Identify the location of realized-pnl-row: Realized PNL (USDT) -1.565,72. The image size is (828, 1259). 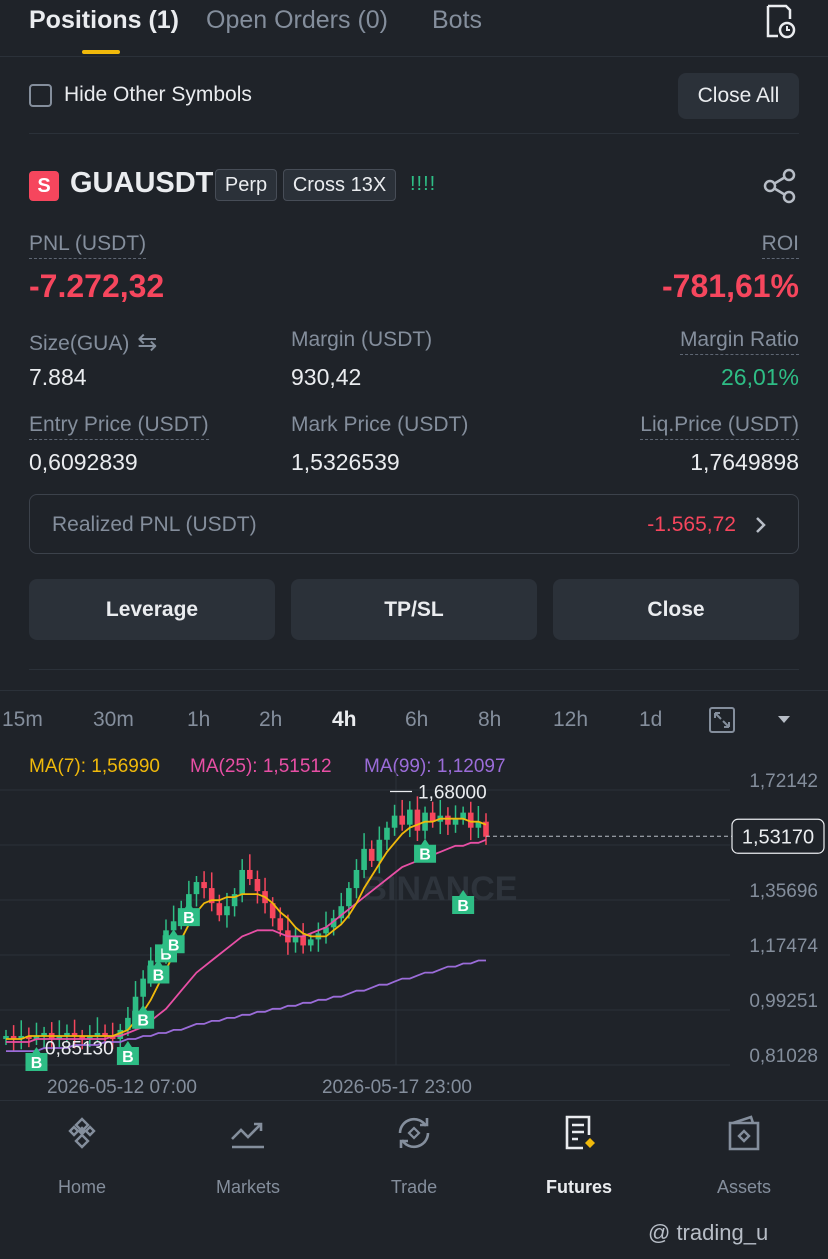
(414, 524).